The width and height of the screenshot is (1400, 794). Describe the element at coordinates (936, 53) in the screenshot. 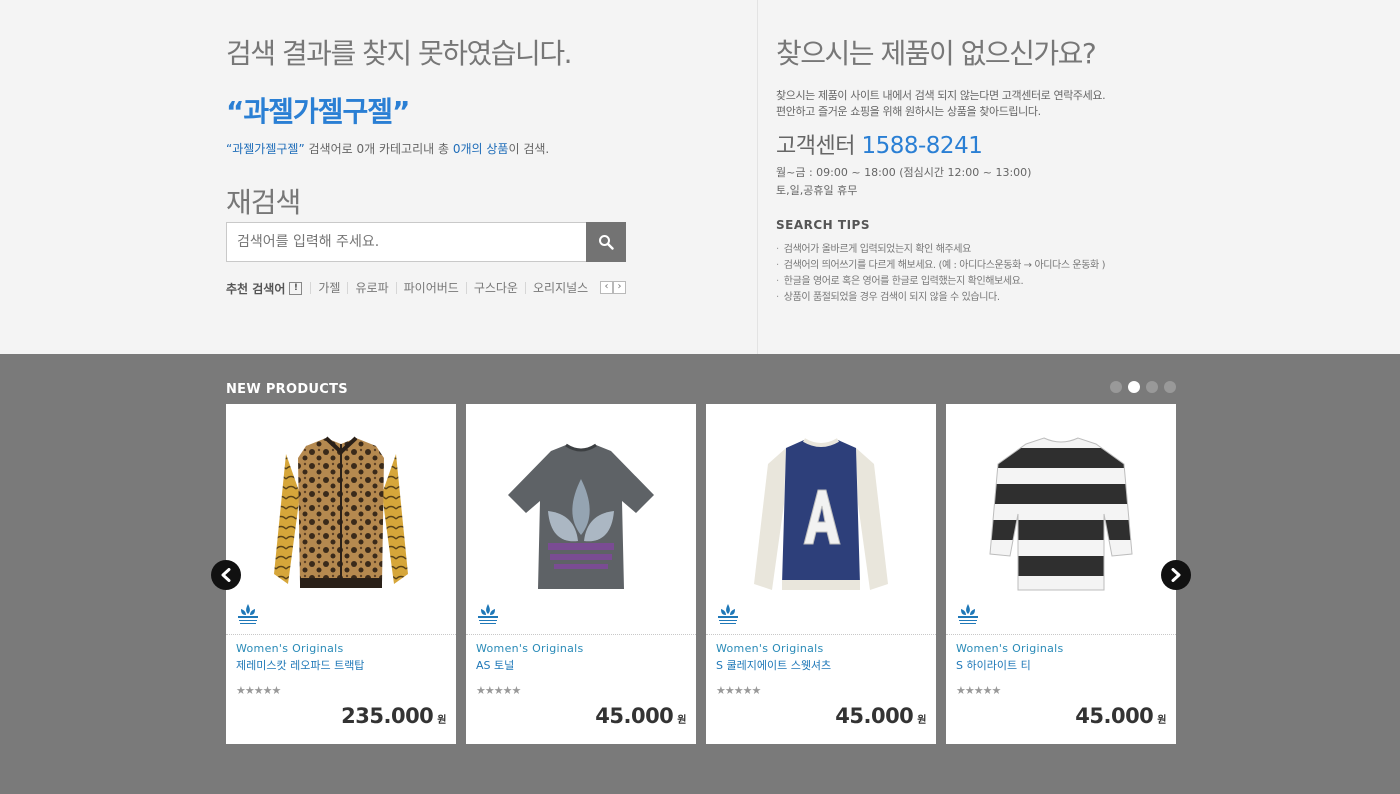

I see `help-title: 찾으시는 제품이 없으신가요?` at that location.